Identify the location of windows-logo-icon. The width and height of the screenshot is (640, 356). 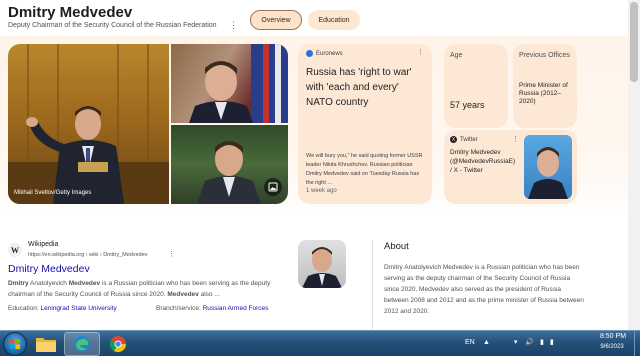
(15, 344).